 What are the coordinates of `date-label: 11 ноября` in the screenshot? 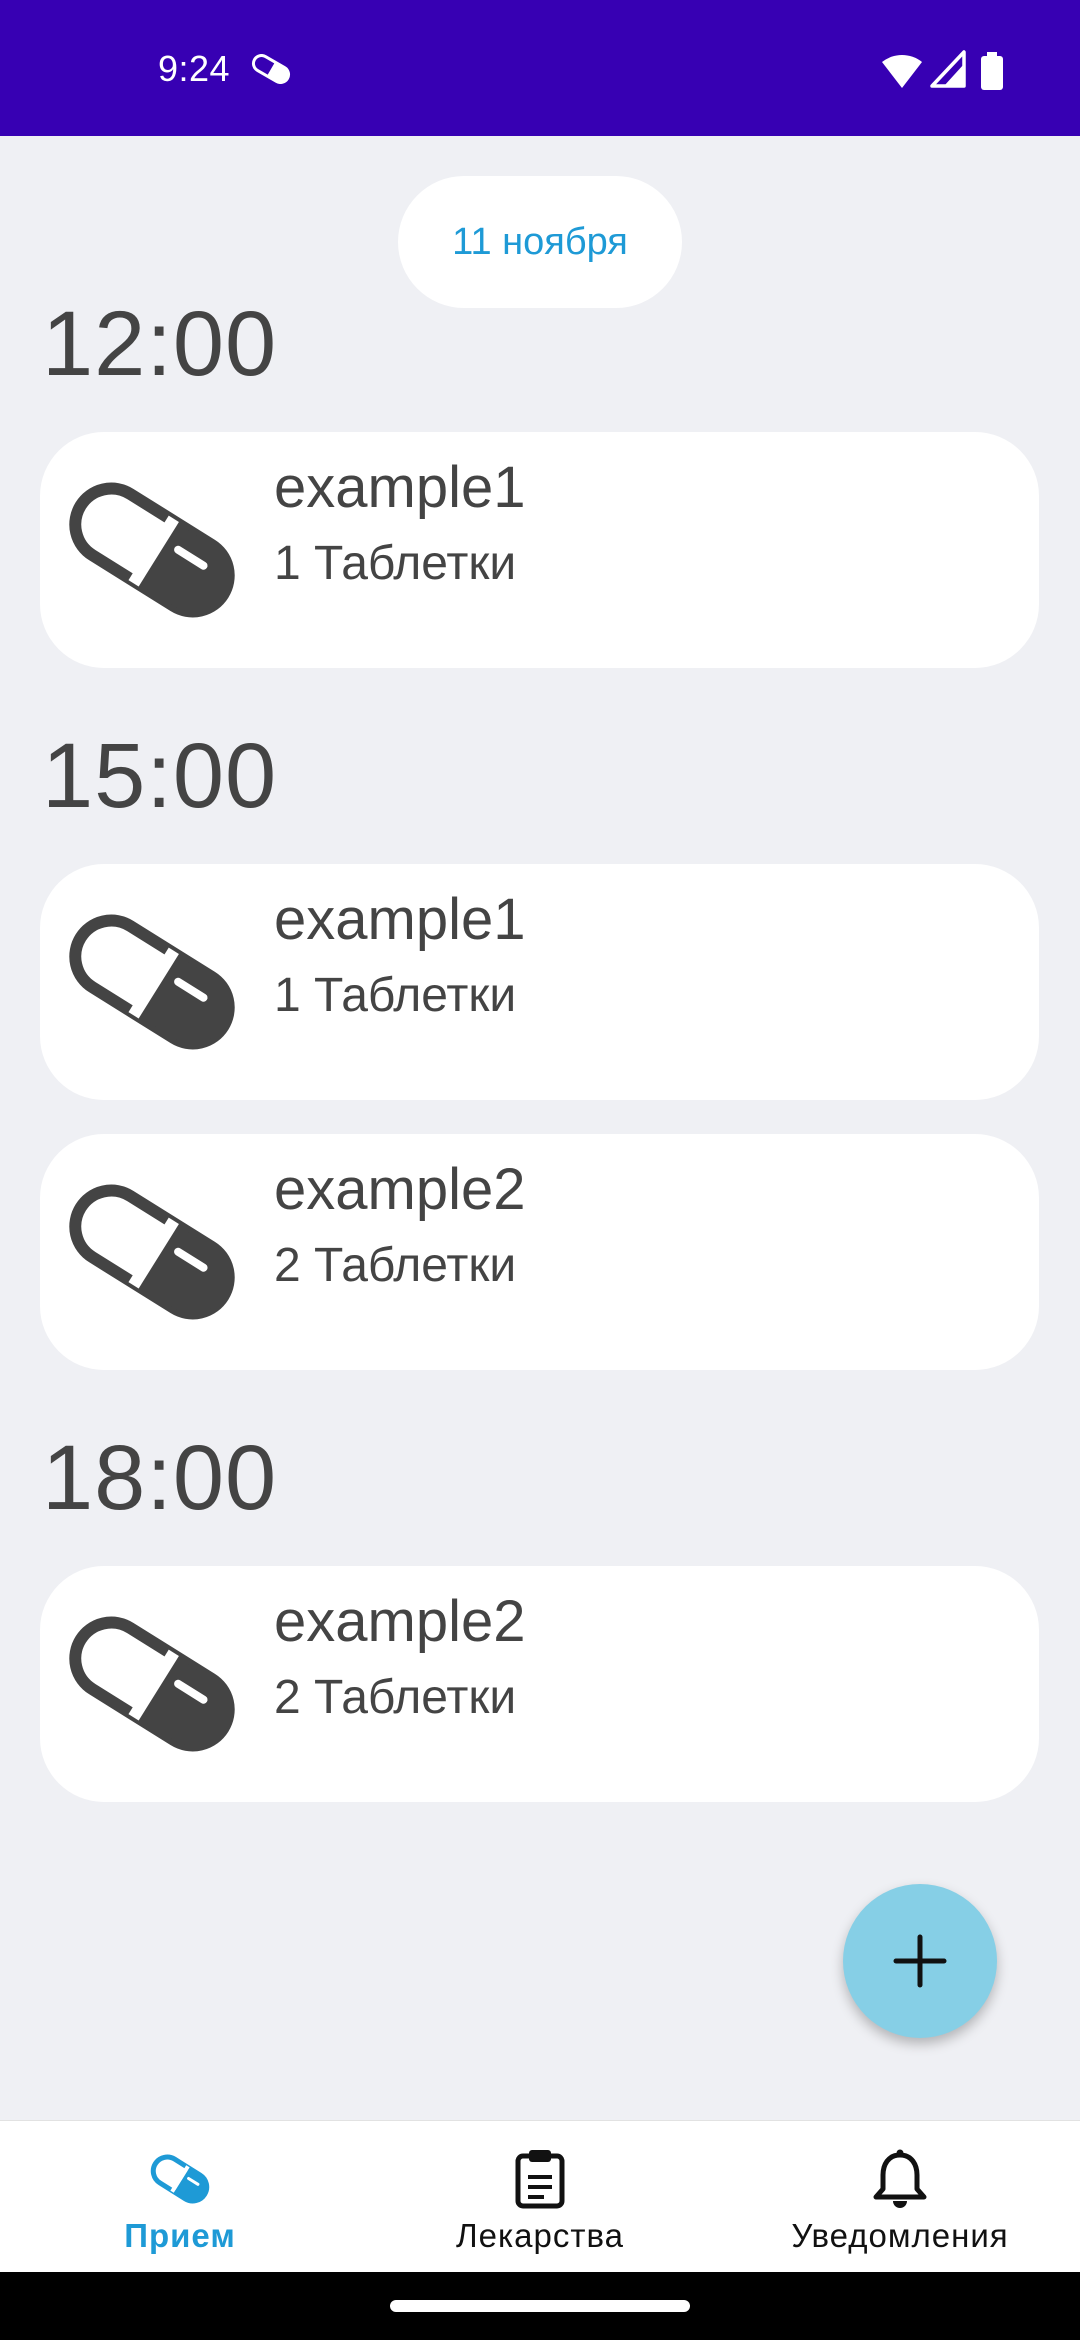 It's located at (540, 241).